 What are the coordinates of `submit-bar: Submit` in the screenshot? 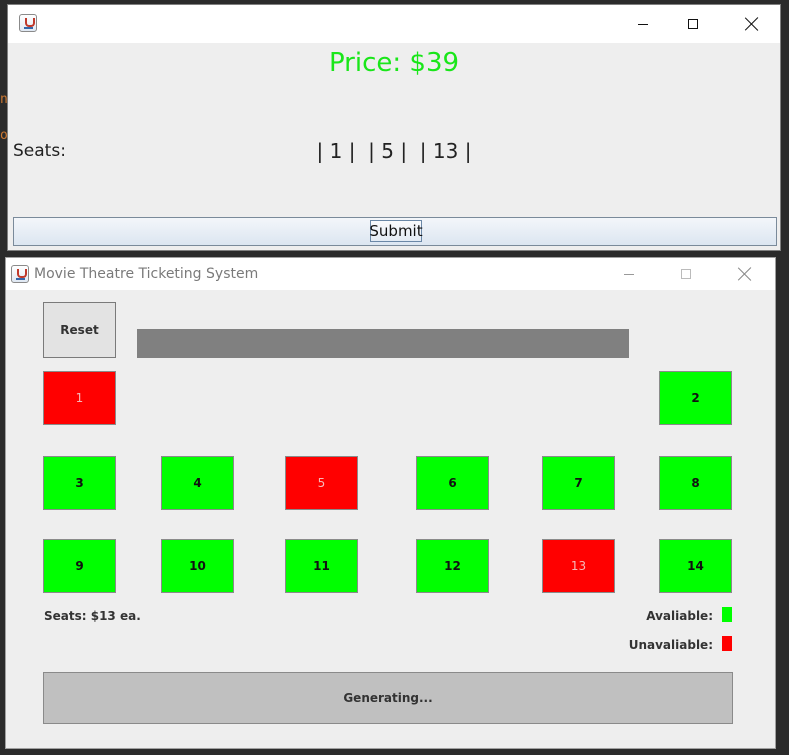 It's located at (395, 231).